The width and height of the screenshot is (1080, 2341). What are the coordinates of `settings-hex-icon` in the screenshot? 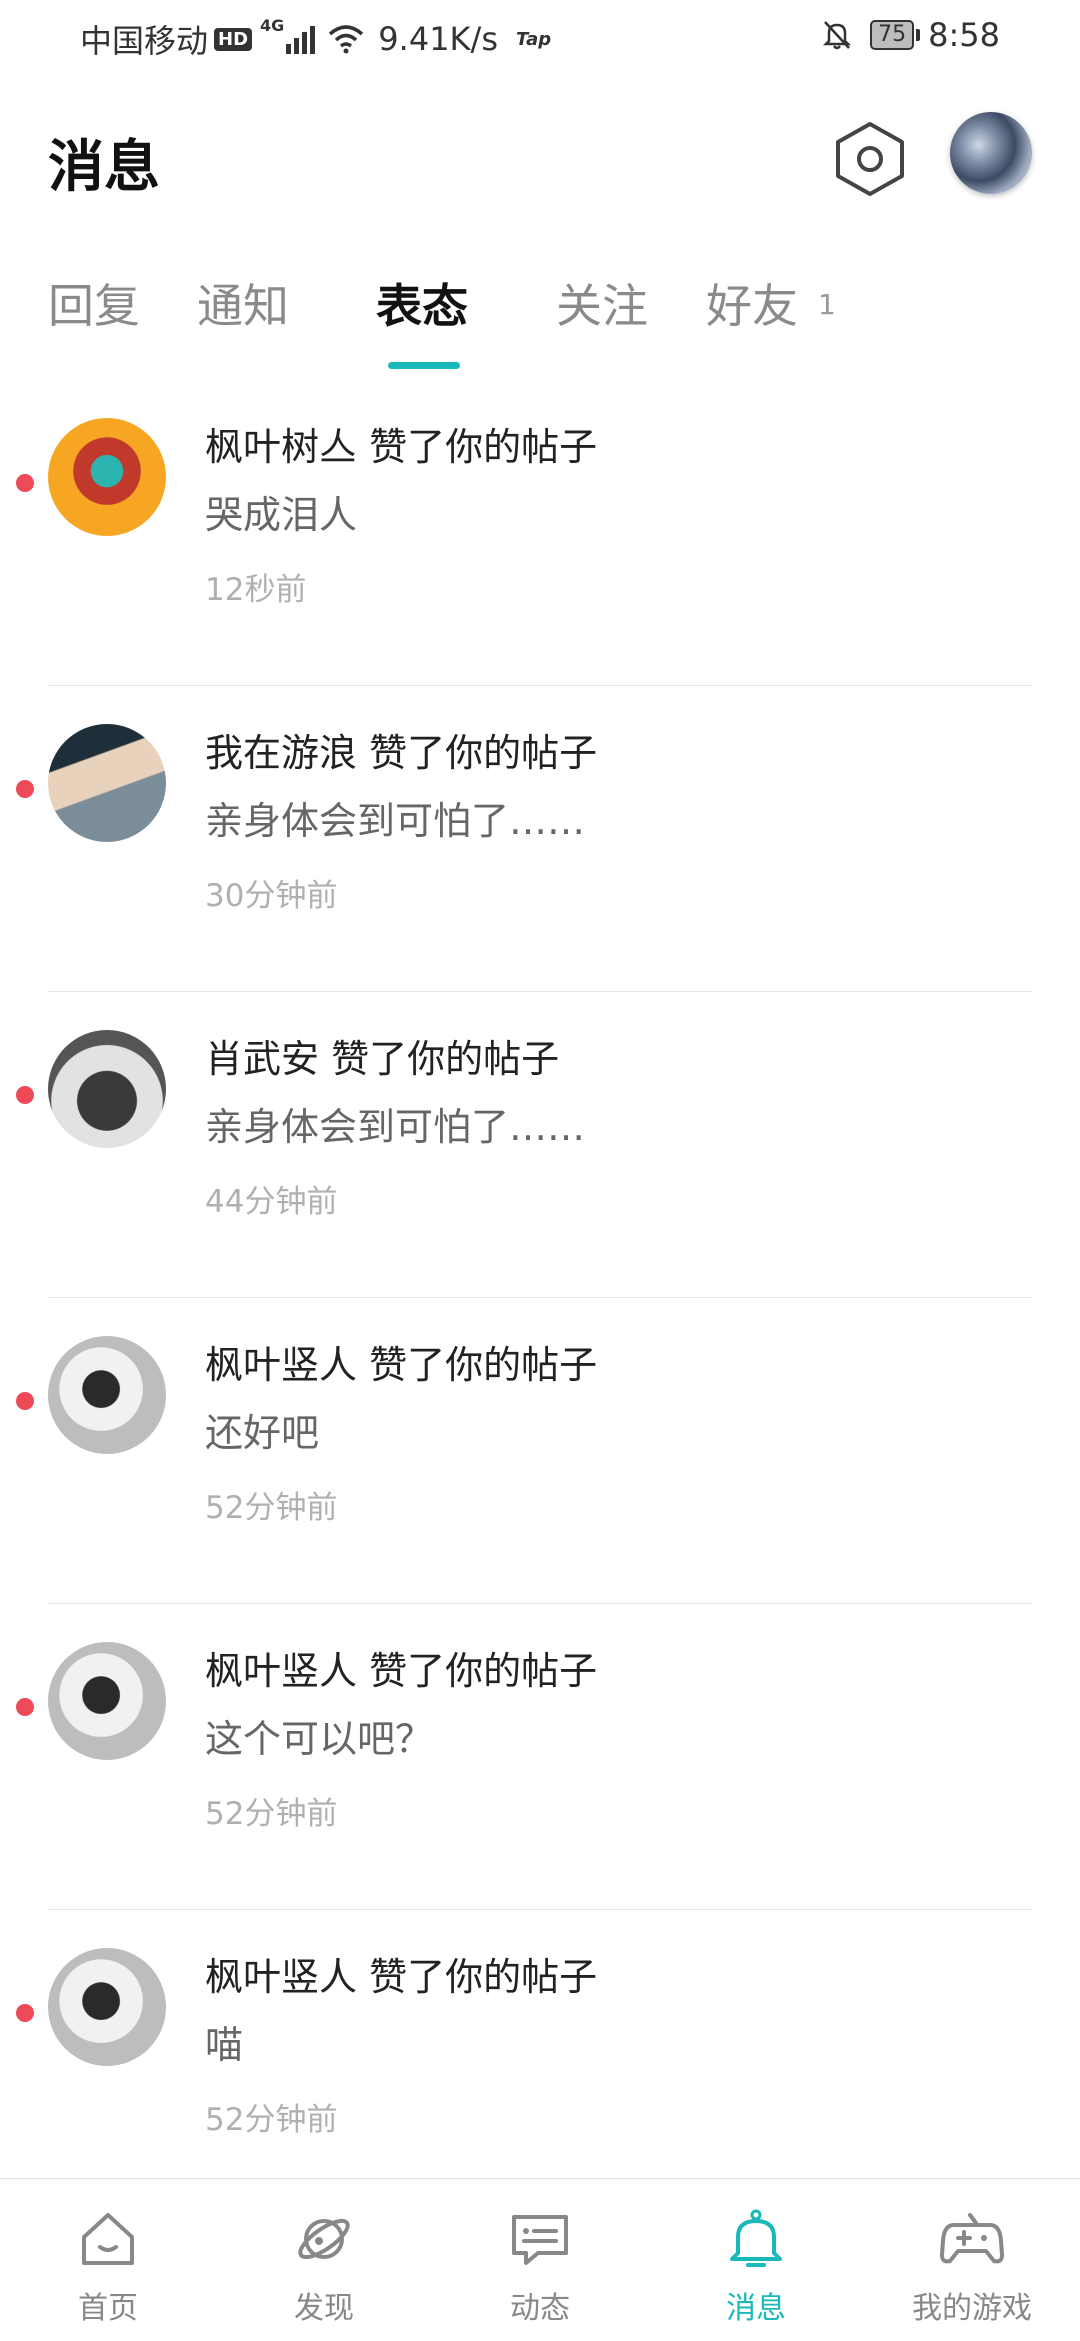 It's located at (870, 159).